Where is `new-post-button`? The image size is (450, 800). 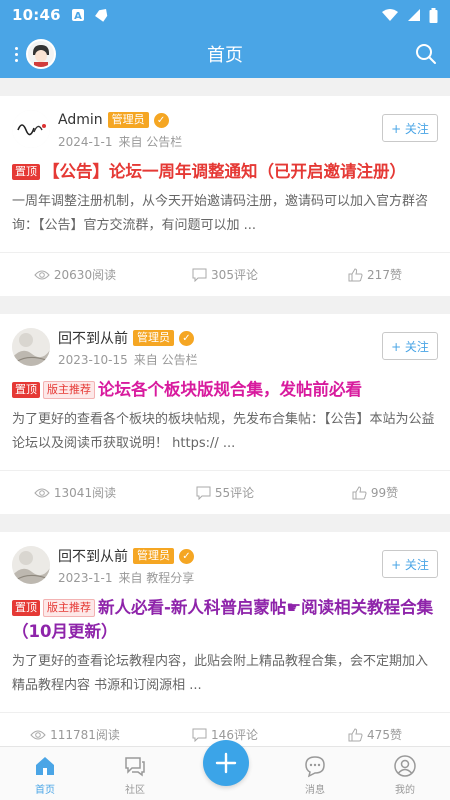
new-post-button is located at coordinates (226, 763).